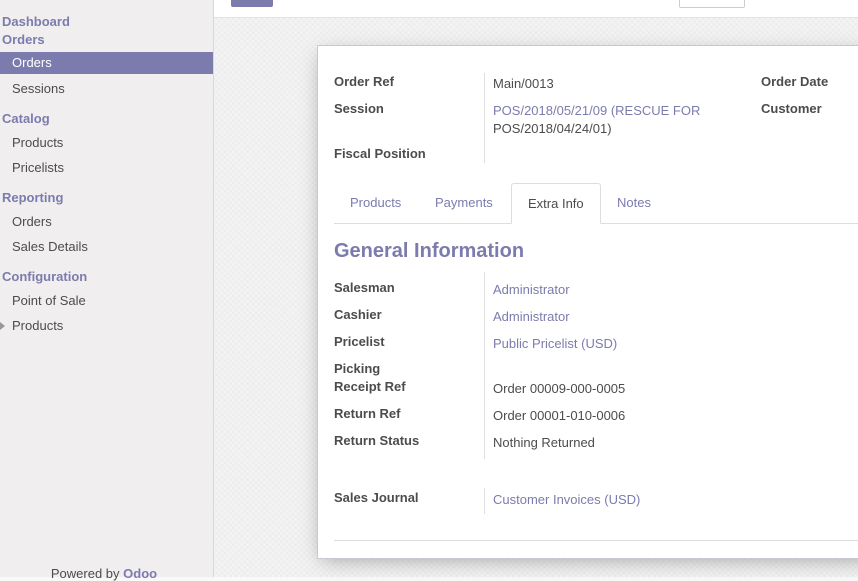  I want to click on sidebar-item-sessions: Sessions, so click(38, 88).